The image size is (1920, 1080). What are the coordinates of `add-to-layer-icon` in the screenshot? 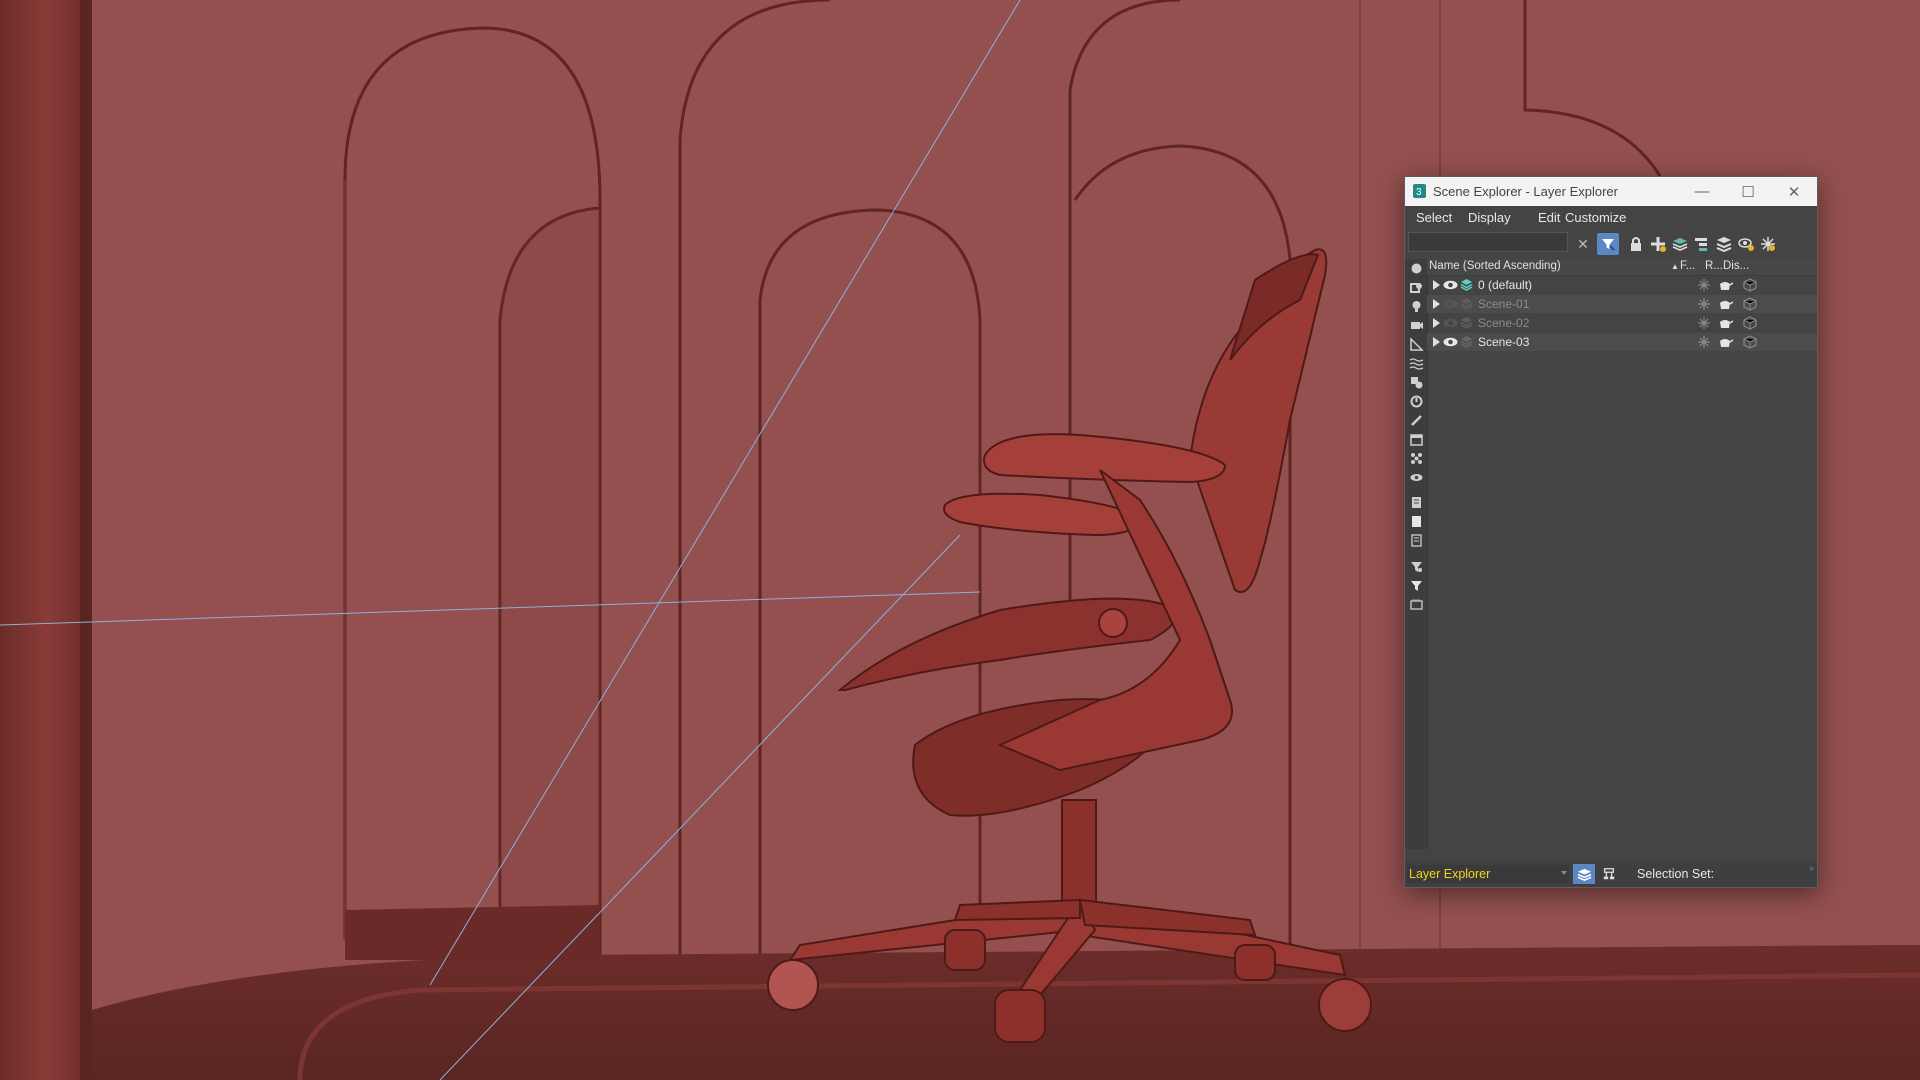 It's located at (1680, 244).